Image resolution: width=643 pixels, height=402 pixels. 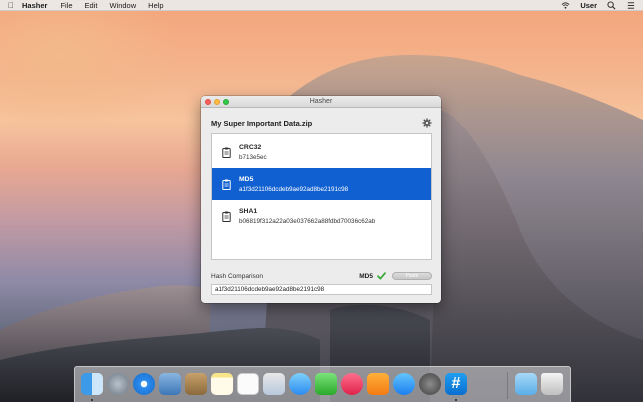 What do you see at coordinates (456, 384) in the screenshot?
I see `hasher-icon: #` at bounding box center [456, 384].